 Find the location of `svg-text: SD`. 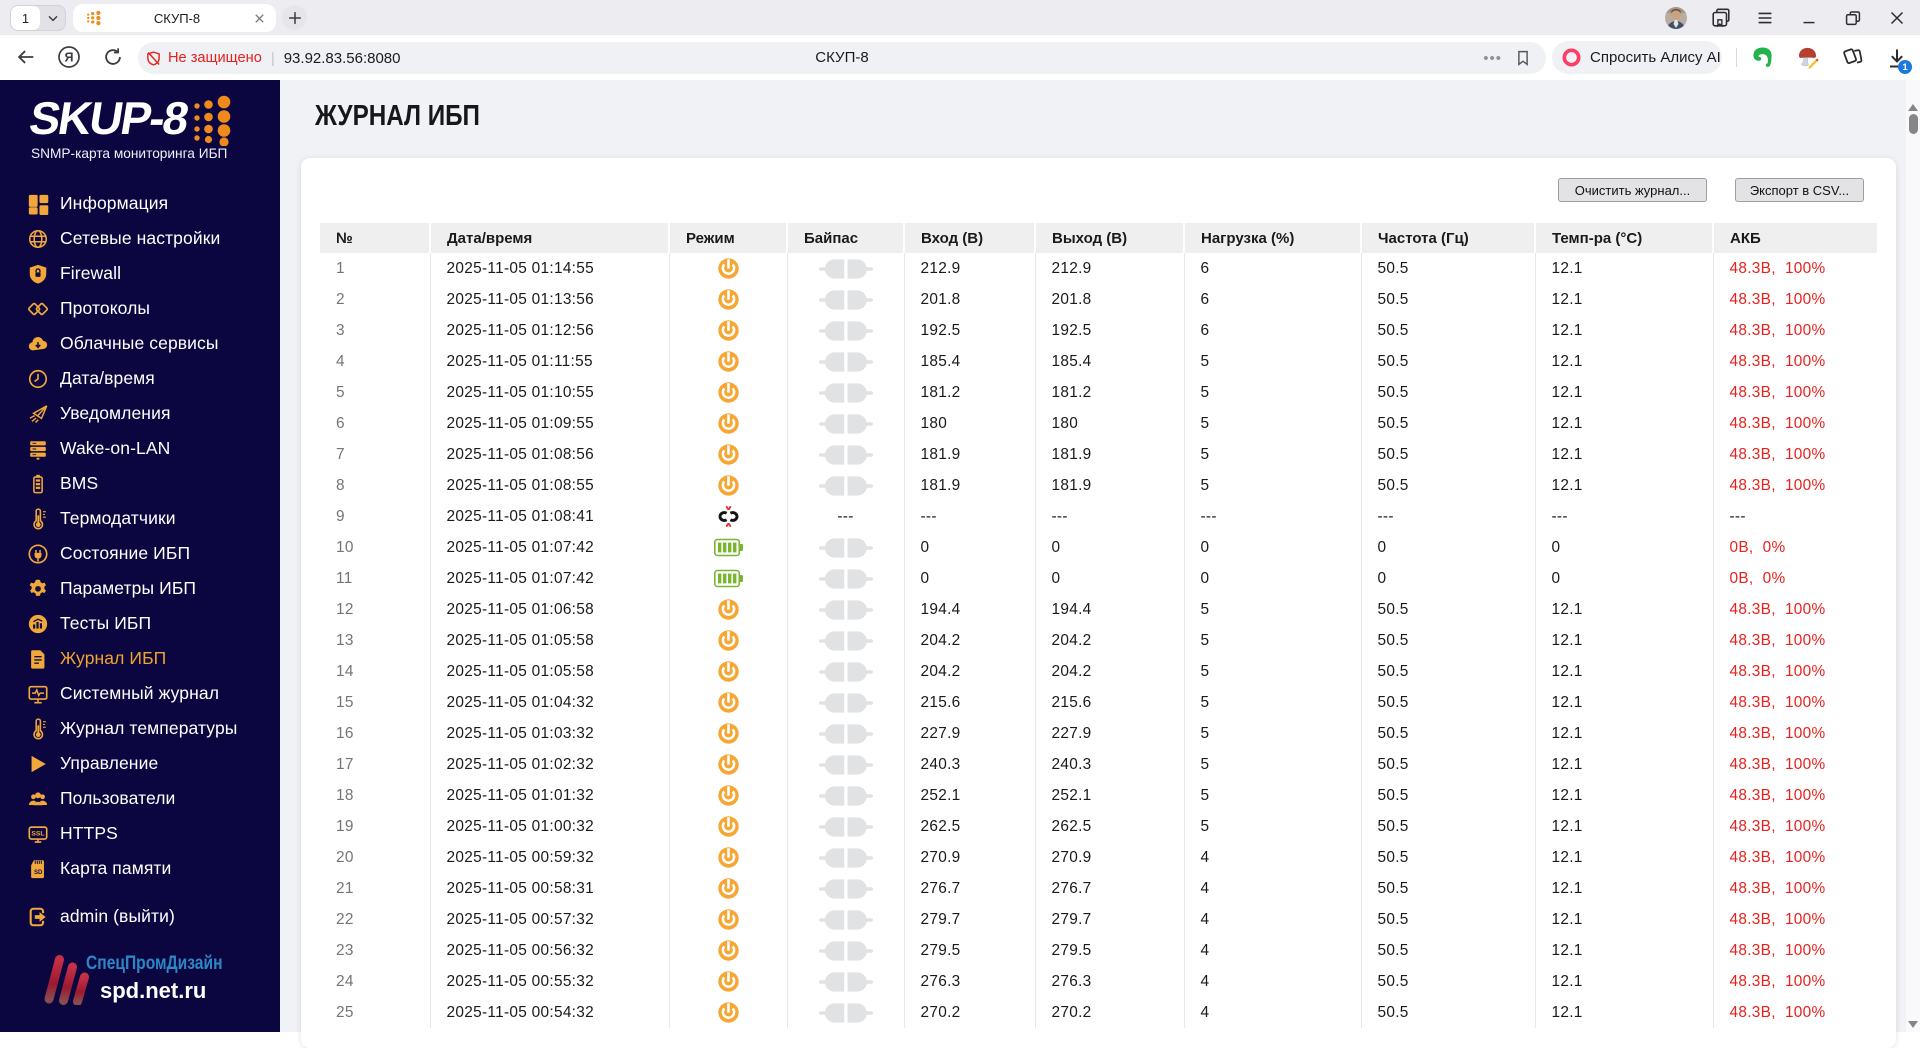

svg-text: SD is located at coordinates (38, 872).